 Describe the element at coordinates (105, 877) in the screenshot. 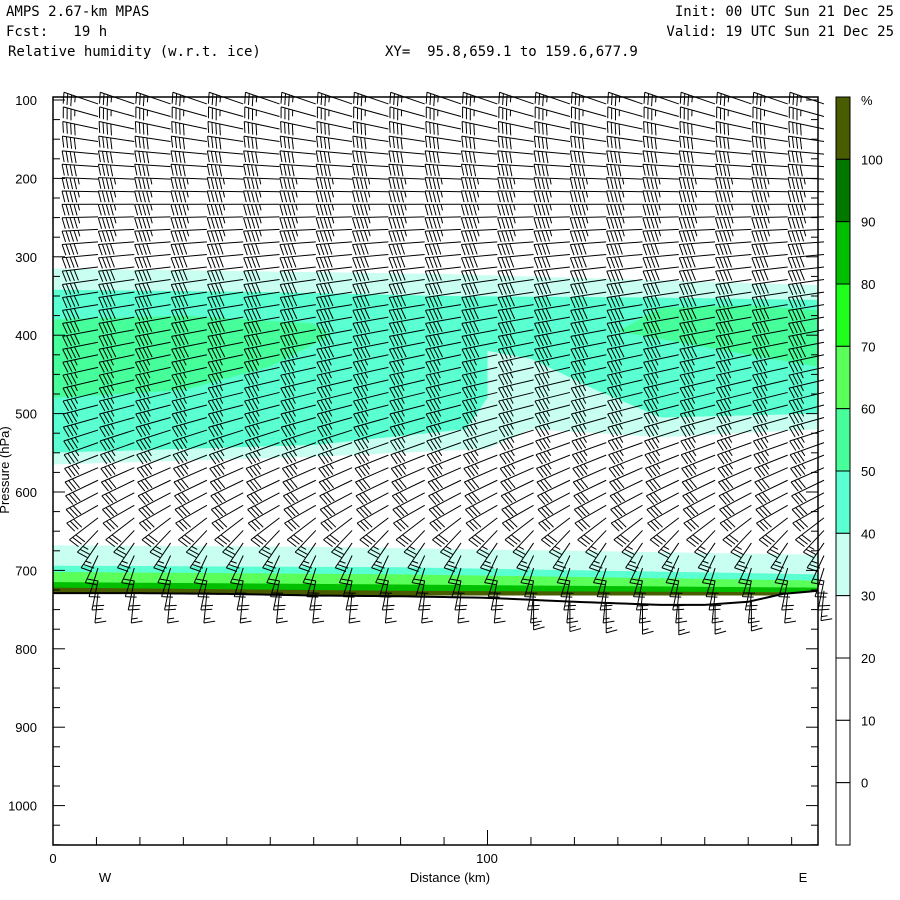

I see `west-label: W` at that location.